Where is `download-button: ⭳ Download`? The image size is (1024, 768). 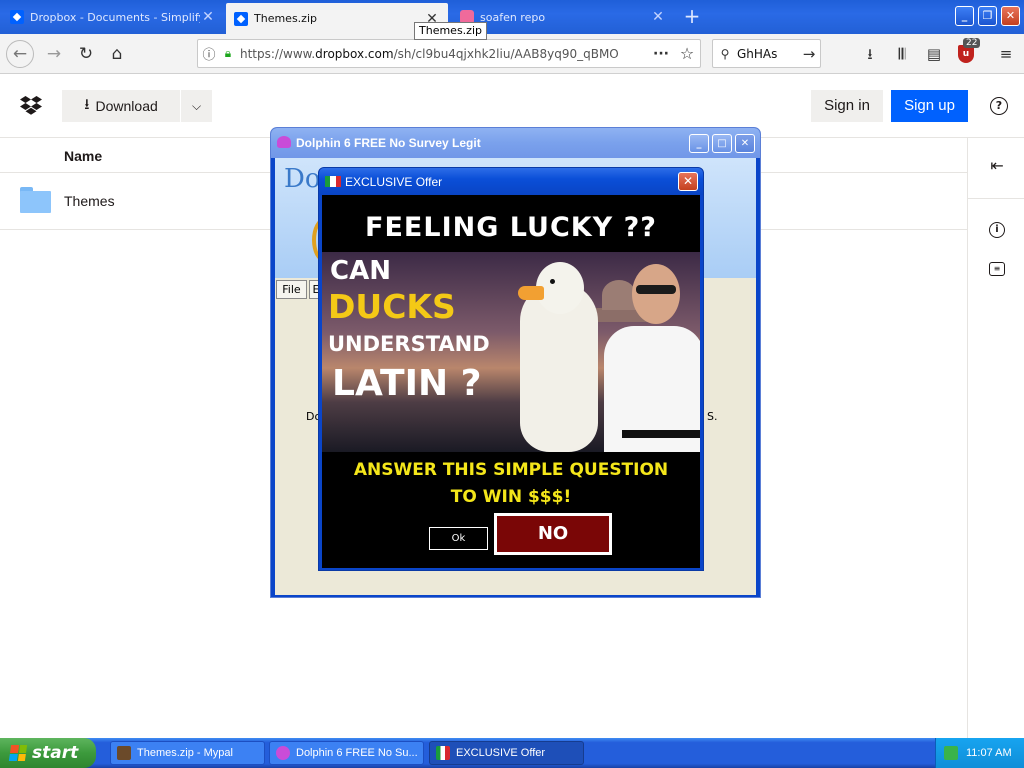 download-button: ⭳ Download is located at coordinates (121, 106).